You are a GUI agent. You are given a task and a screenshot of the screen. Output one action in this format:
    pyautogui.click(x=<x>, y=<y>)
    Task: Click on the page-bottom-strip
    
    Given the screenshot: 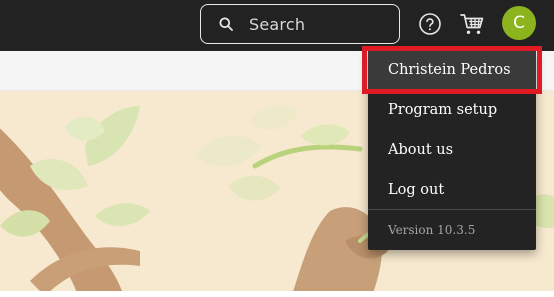 What is the action you would take?
    pyautogui.click(x=277, y=294)
    